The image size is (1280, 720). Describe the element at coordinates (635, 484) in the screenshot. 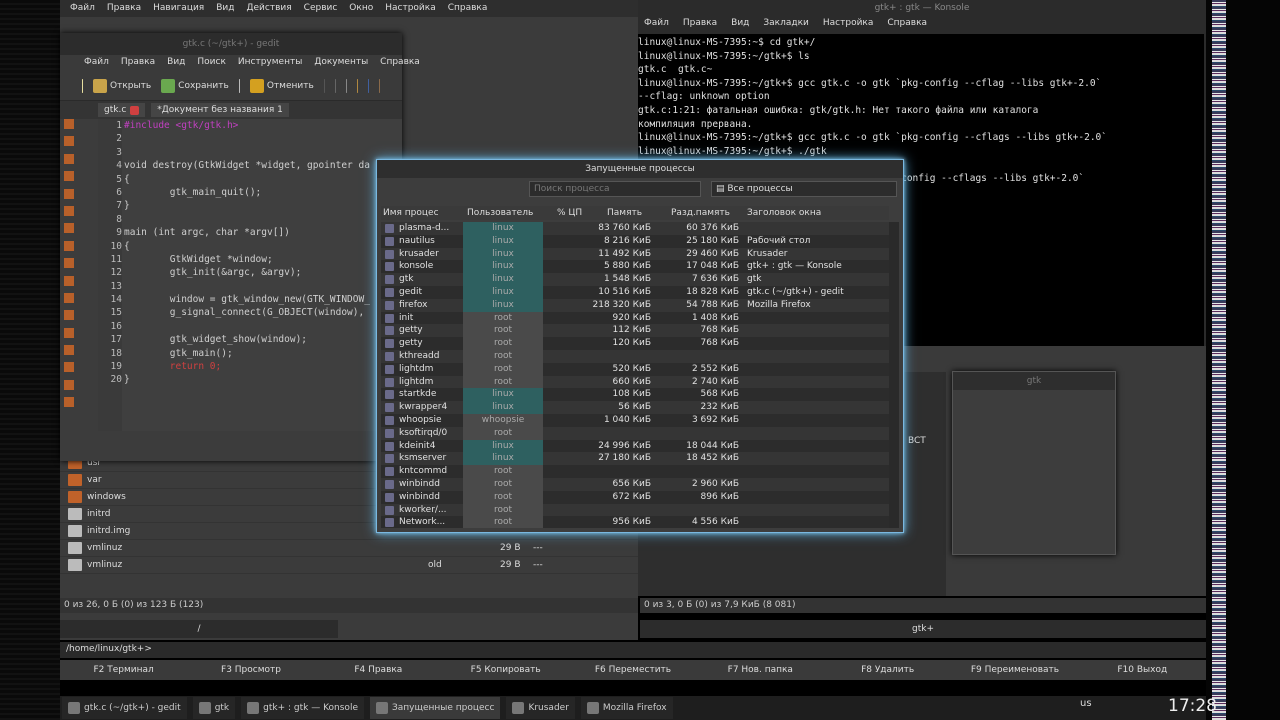

I see `process-row: winbindd root 656 КиБ 2 960 КиБ` at that location.